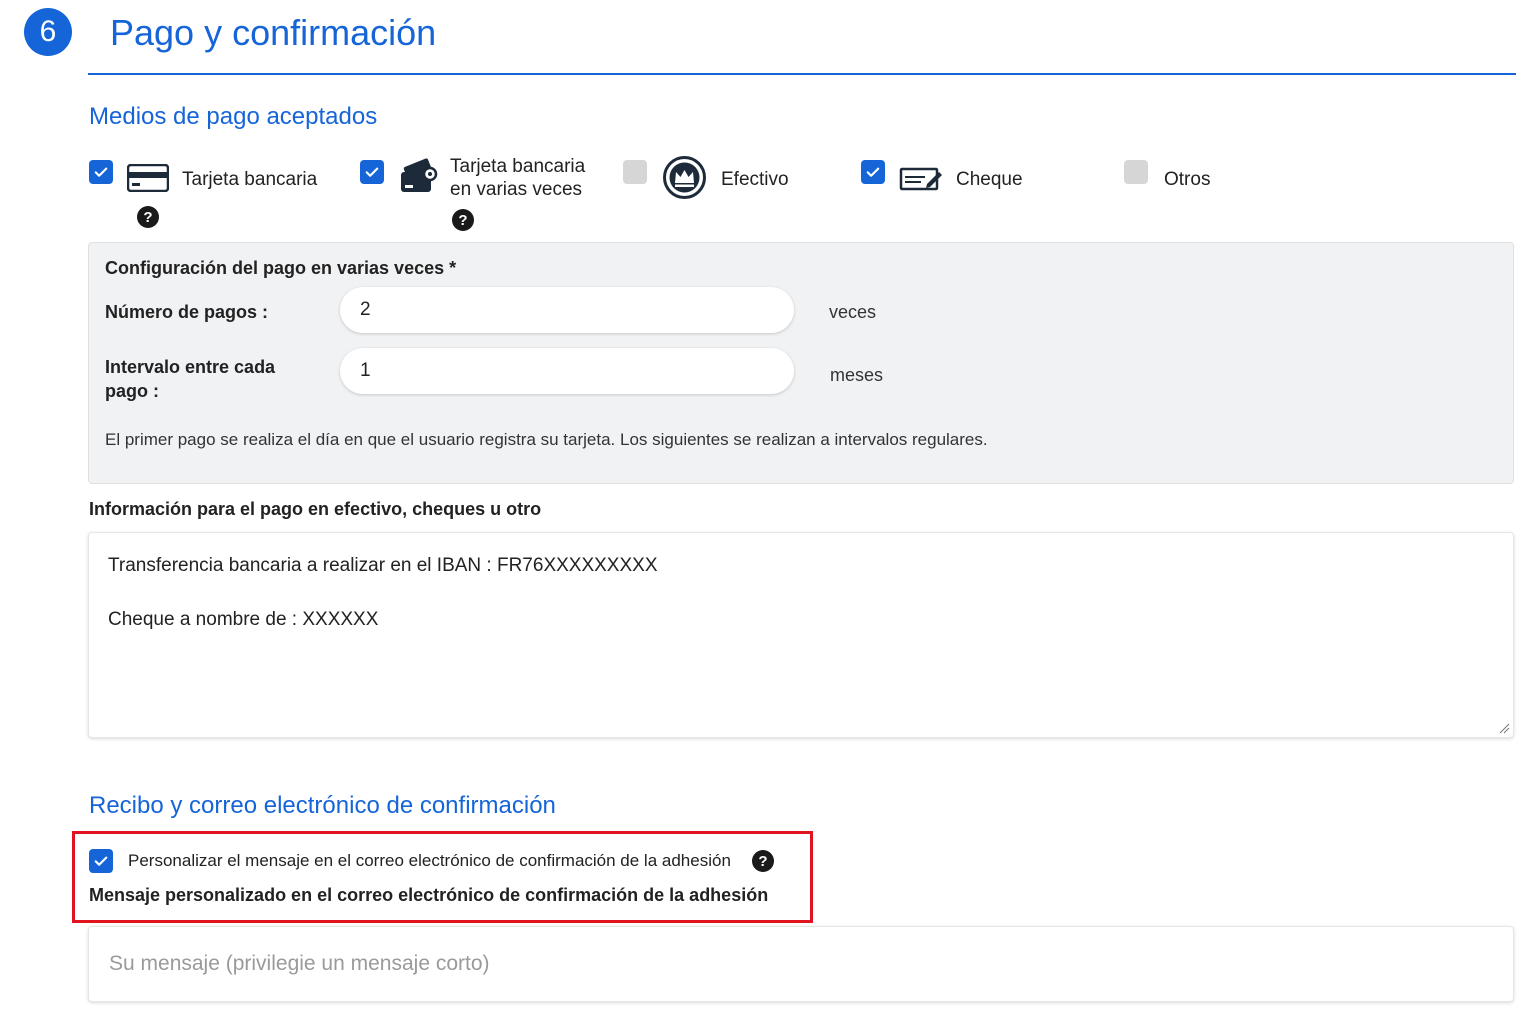 The height and width of the screenshot is (1024, 1536). Describe the element at coordinates (857, 375) in the screenshot. I see `interval-unit: meses` at that location.